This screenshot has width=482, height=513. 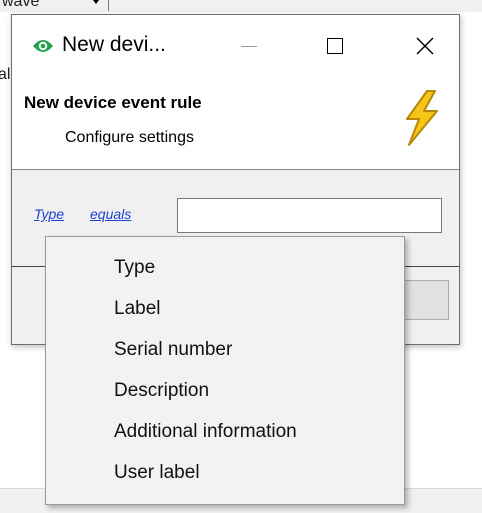 I want to click on close-icon, so click(x=425, y=46).